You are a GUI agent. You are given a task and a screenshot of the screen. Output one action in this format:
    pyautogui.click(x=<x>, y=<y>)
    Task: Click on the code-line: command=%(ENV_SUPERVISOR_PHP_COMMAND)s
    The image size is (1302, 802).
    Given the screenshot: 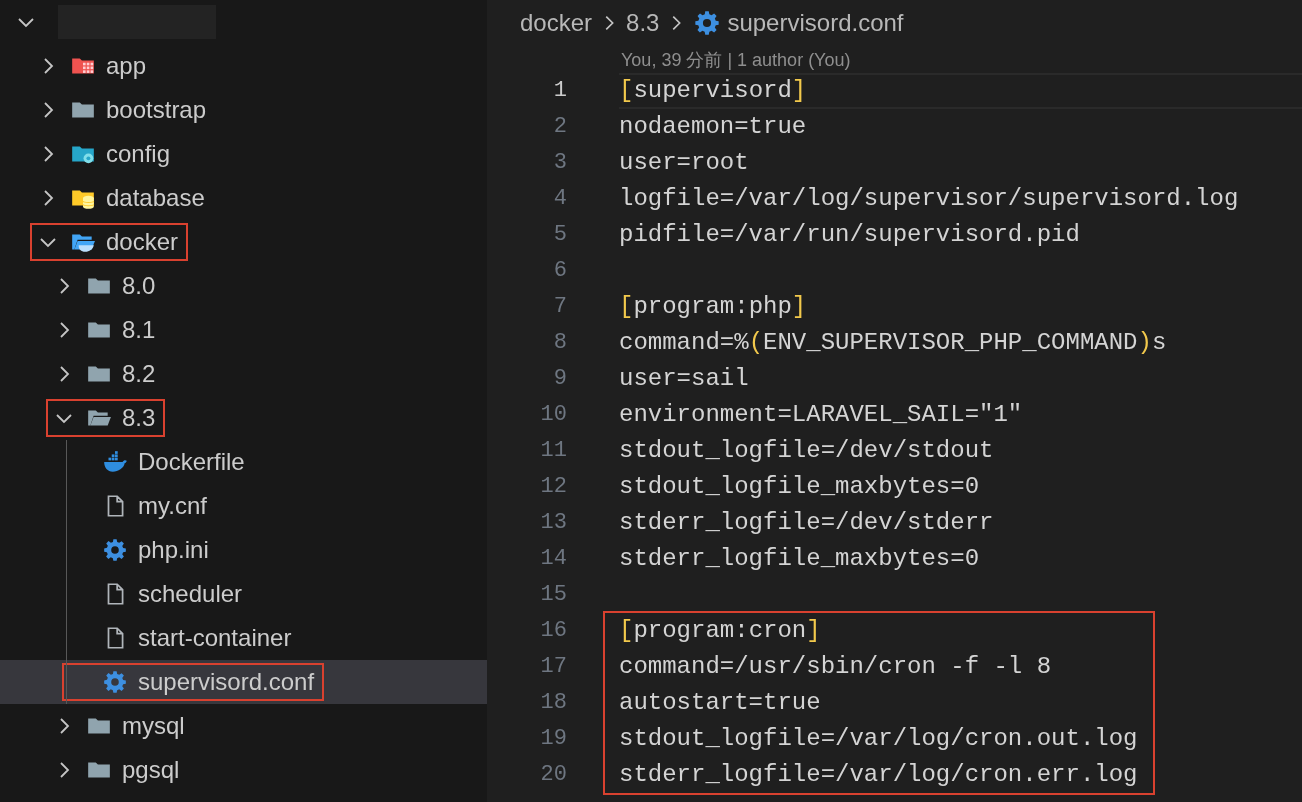 What is the action you would take?
    pyautogui.click(x=893, y=342)
    